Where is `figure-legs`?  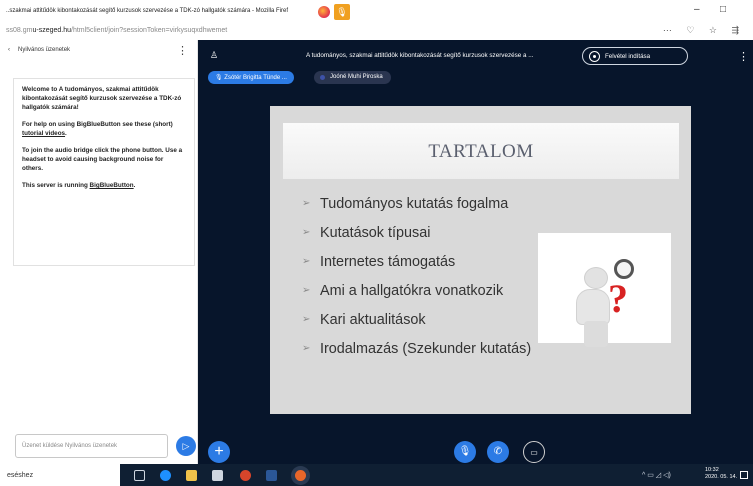 figure-legs is located at coordinates (596, 334).